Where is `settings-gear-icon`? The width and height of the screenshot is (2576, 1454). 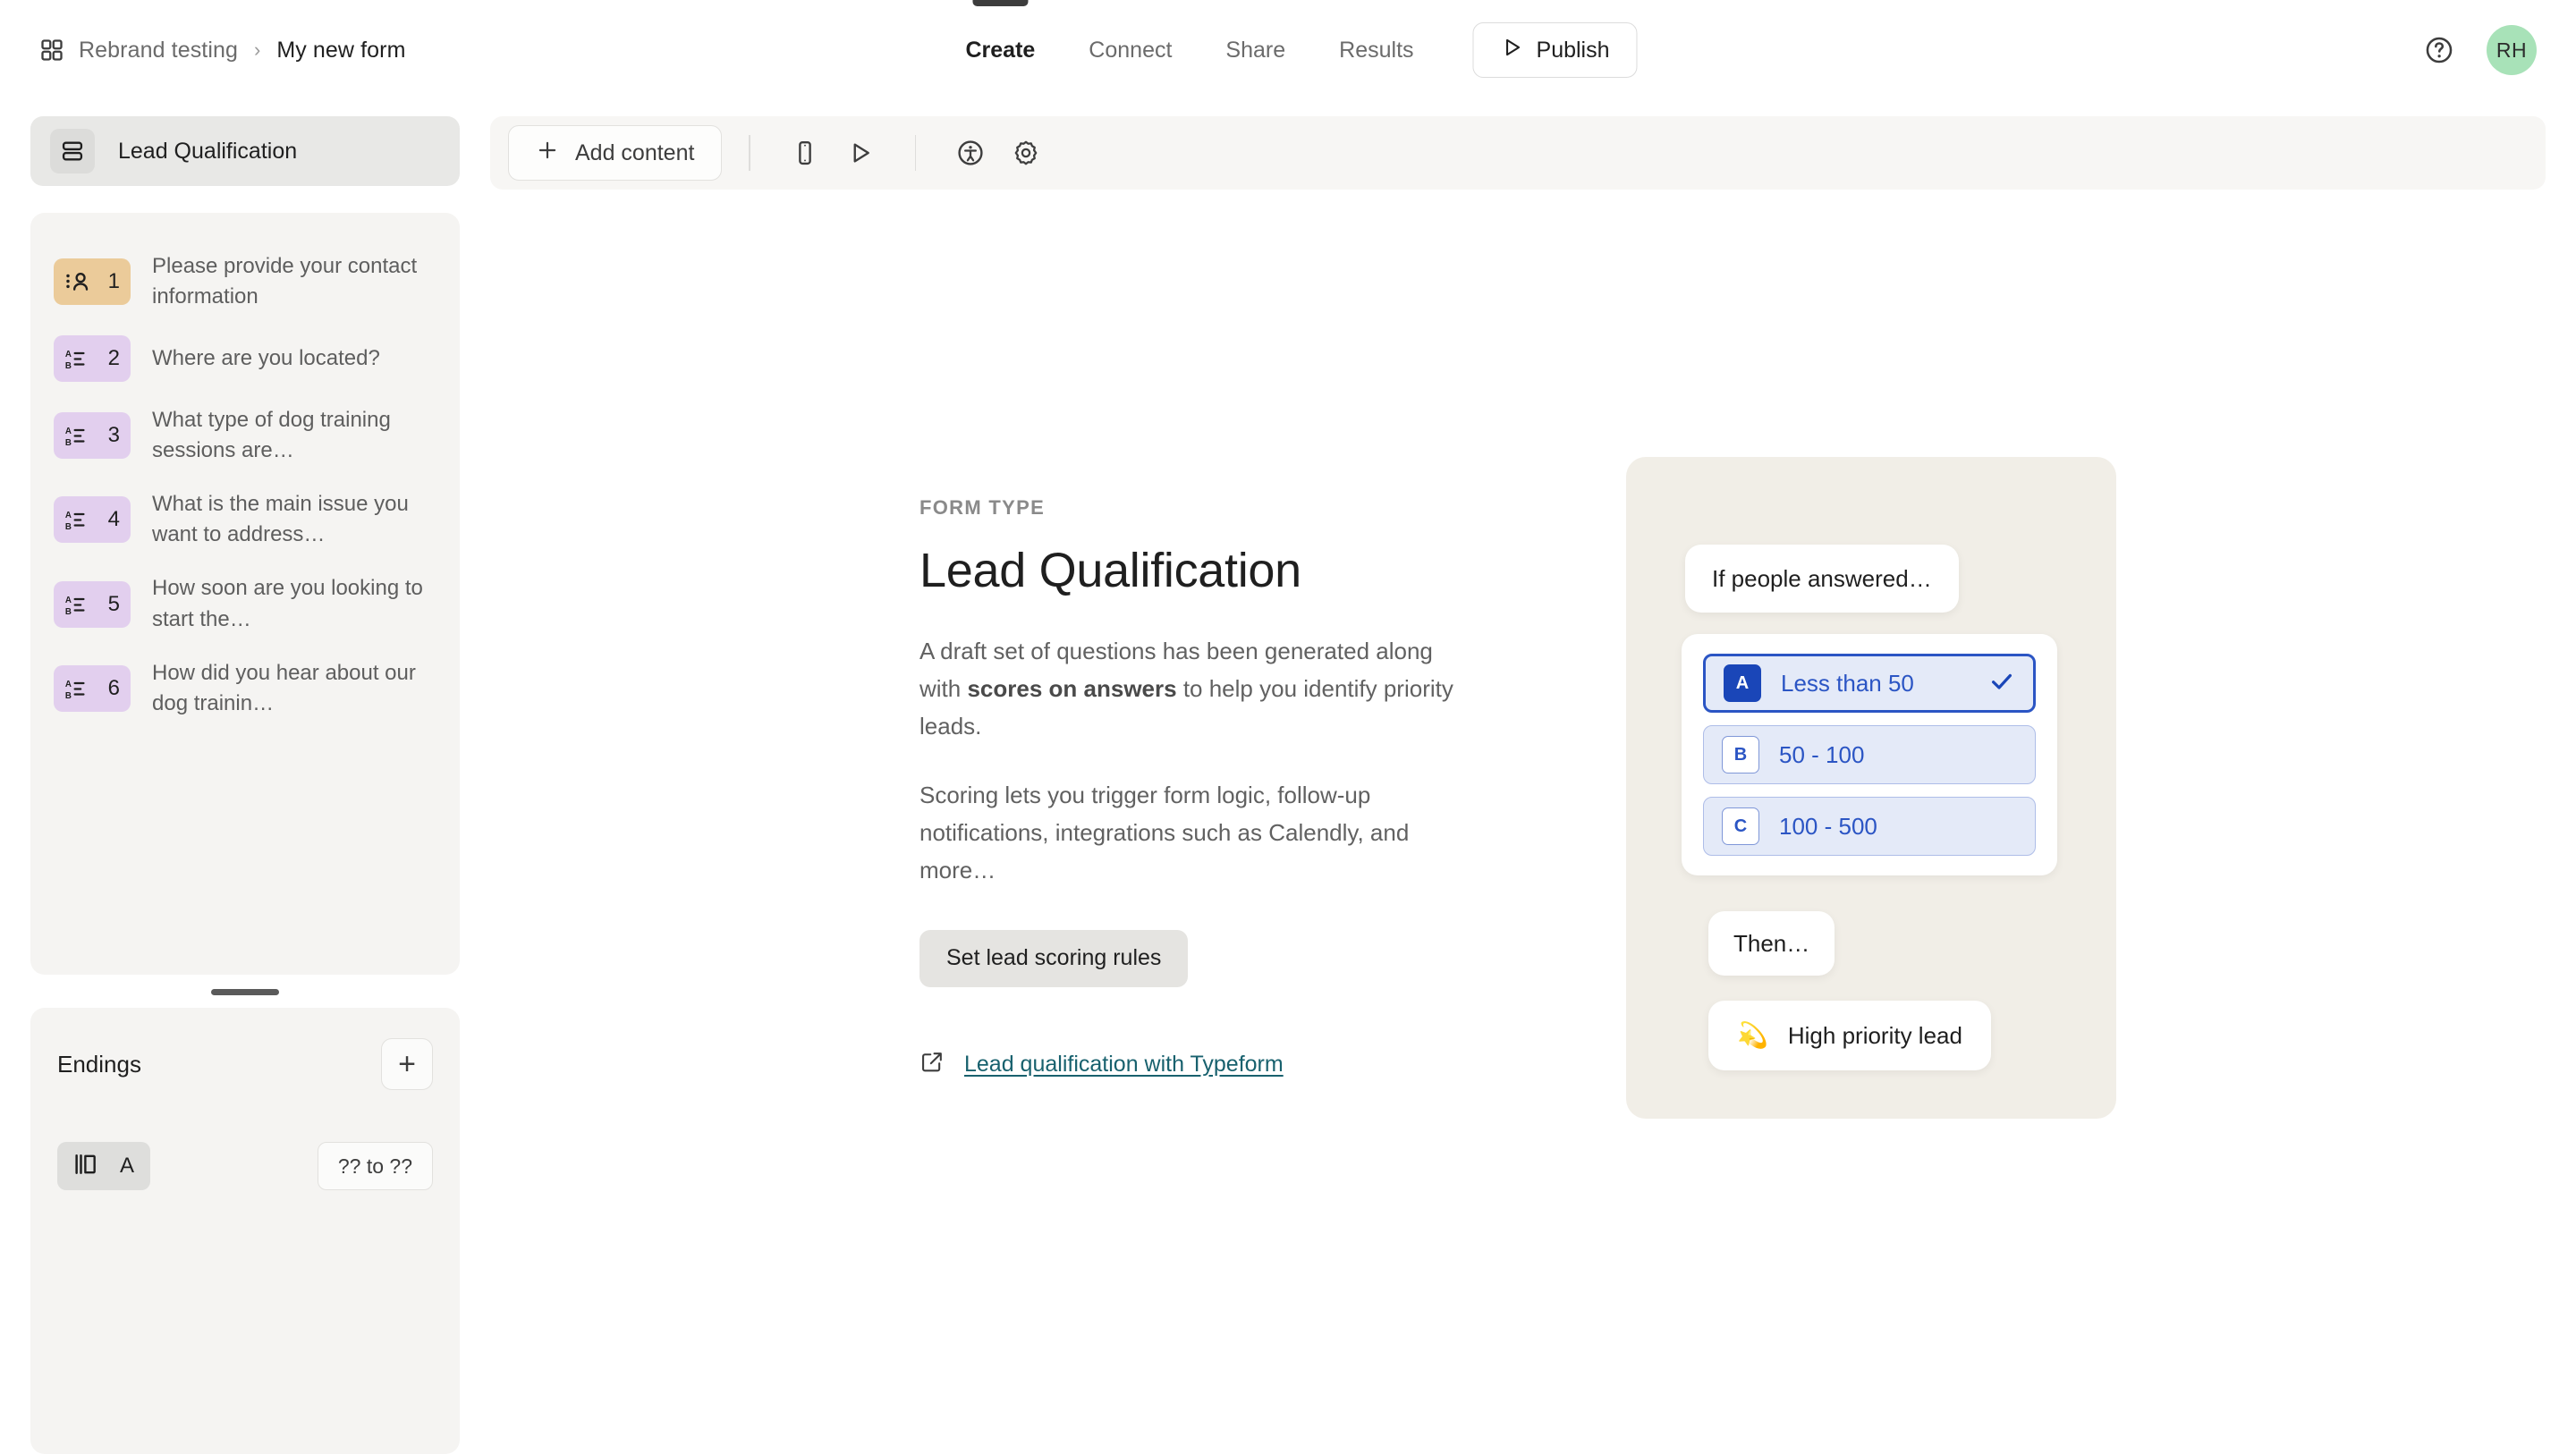 settings-gear-icon is located at coordinates (1026, 153).